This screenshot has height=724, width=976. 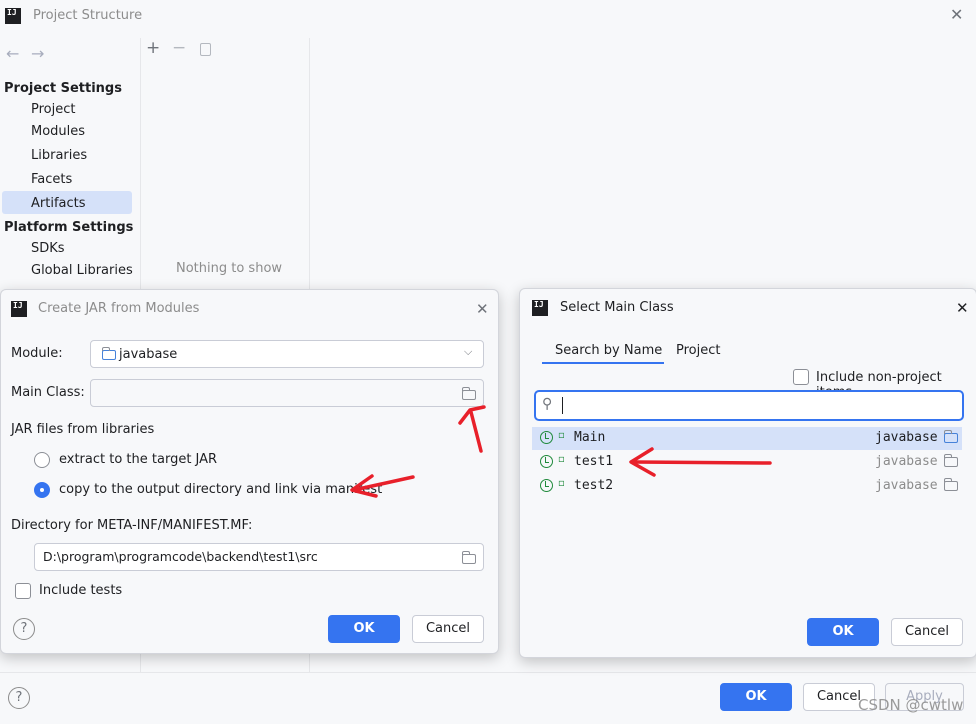 I want to click on annotation-arrow-test1, so click(x=701, y=462).